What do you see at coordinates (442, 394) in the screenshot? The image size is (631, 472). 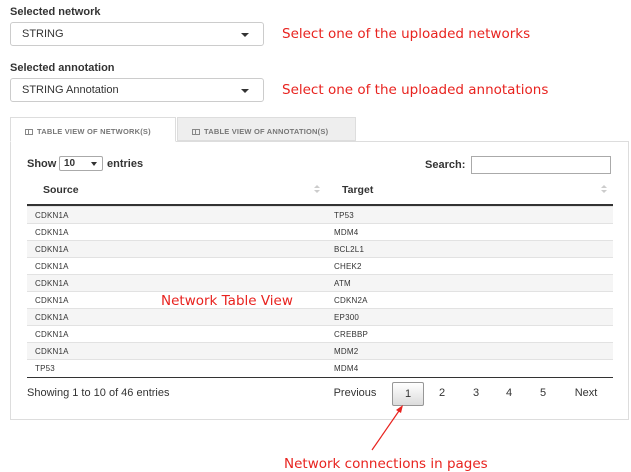 I see `pagination-page-2: 2` at bounding box center [442, 394].